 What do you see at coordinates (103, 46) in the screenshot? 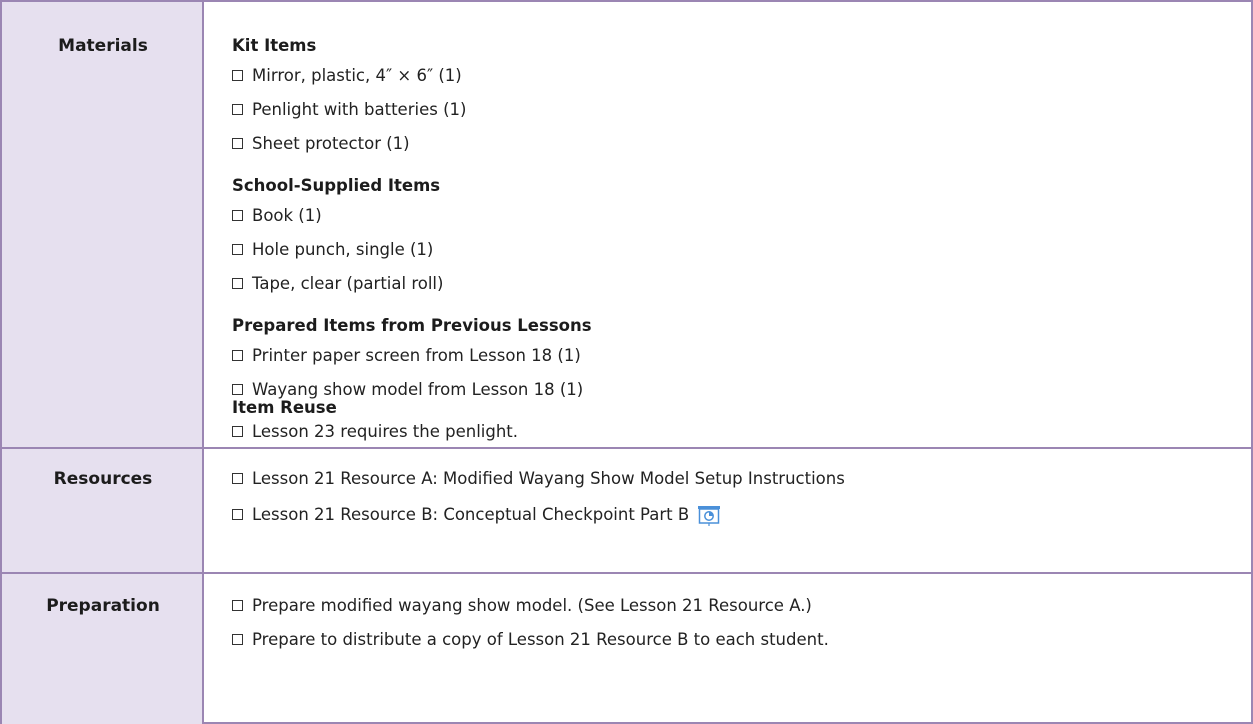
I see `materials-label: Materials` at bounding box center [103, 46].